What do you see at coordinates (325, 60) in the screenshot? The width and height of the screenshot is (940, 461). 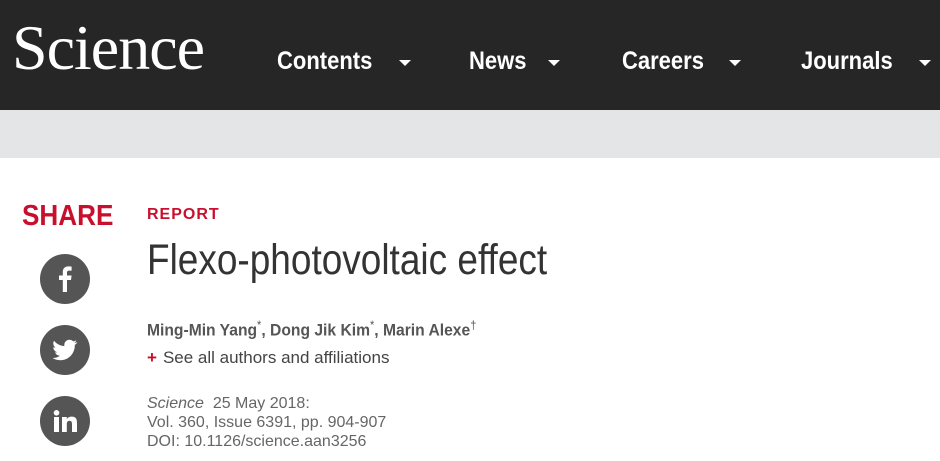 I see `nav-contents-label: Contents` at bounding box center [325, 60].